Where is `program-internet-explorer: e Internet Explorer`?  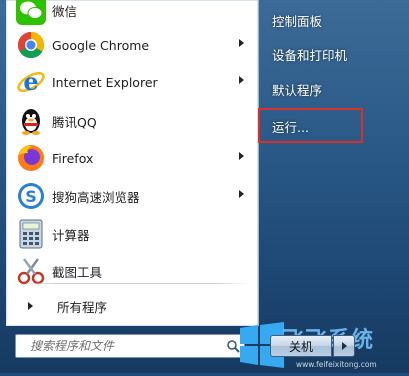
program-internet-explorer: e Internet Explorer is located at coordinates (132, 82).